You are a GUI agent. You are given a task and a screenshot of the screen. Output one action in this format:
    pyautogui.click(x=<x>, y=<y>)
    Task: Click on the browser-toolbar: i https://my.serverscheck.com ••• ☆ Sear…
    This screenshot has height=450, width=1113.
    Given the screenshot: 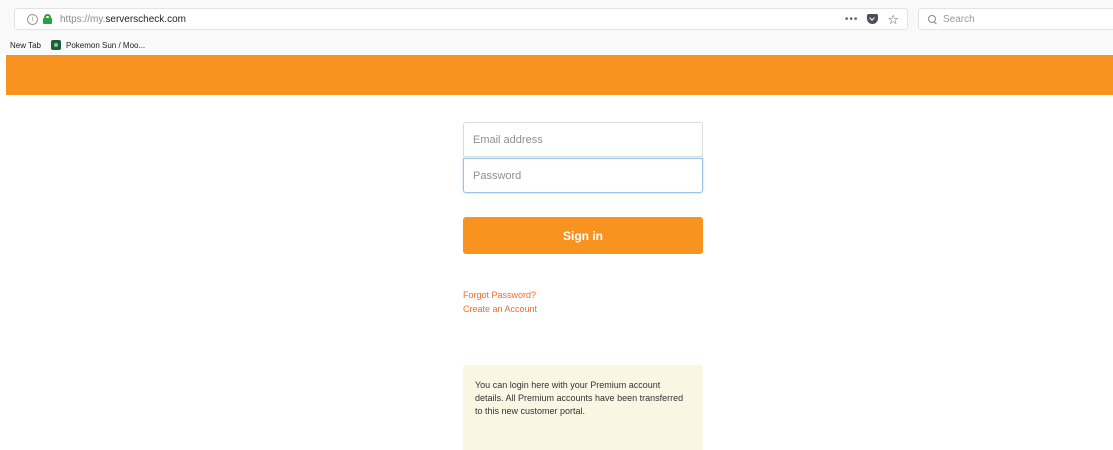 What is the action you would take?
    pyautogui.click(x=556, y=18)
    